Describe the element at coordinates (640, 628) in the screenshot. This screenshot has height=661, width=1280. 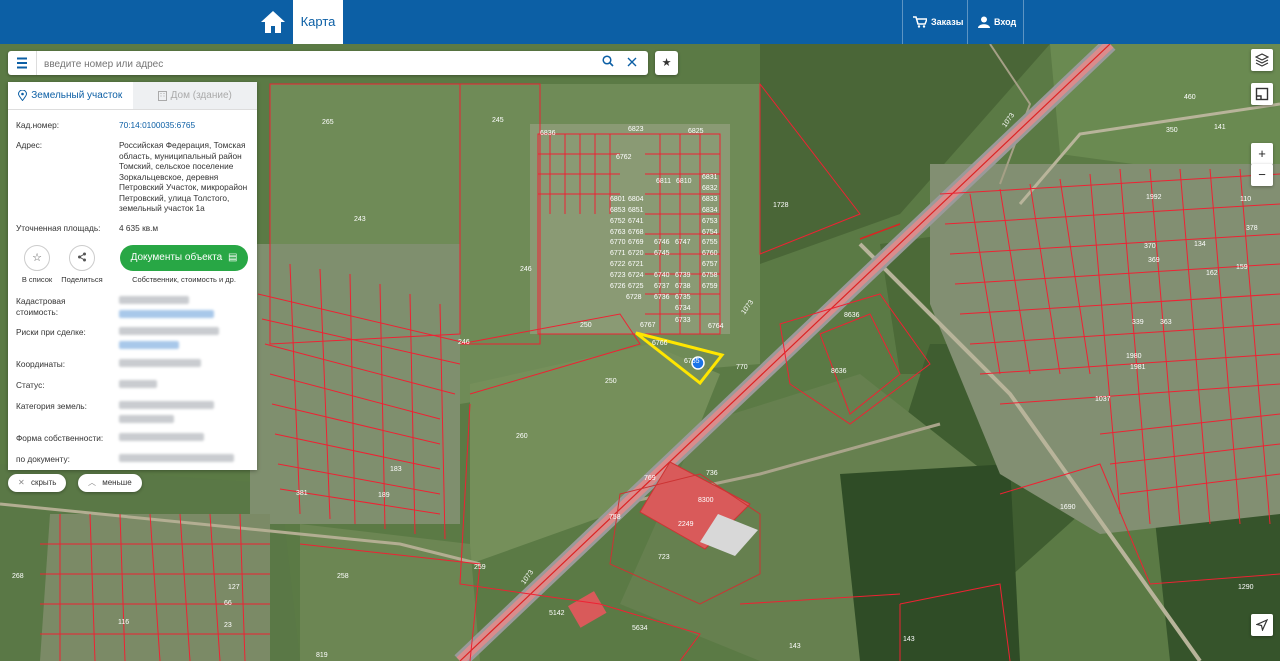
I see `map-label: 5634` at that location.